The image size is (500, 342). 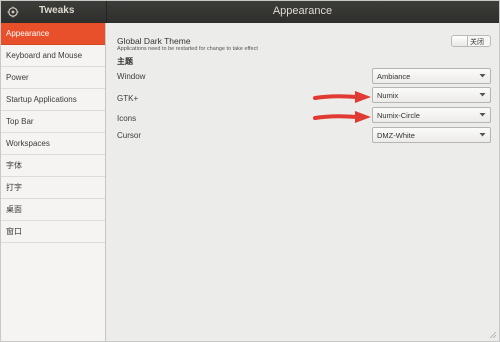 What do you see at coordinates (53, 188) in the screenshot?
I see `sidebar-item-typing: 打字` at bounding box center [53, 188].